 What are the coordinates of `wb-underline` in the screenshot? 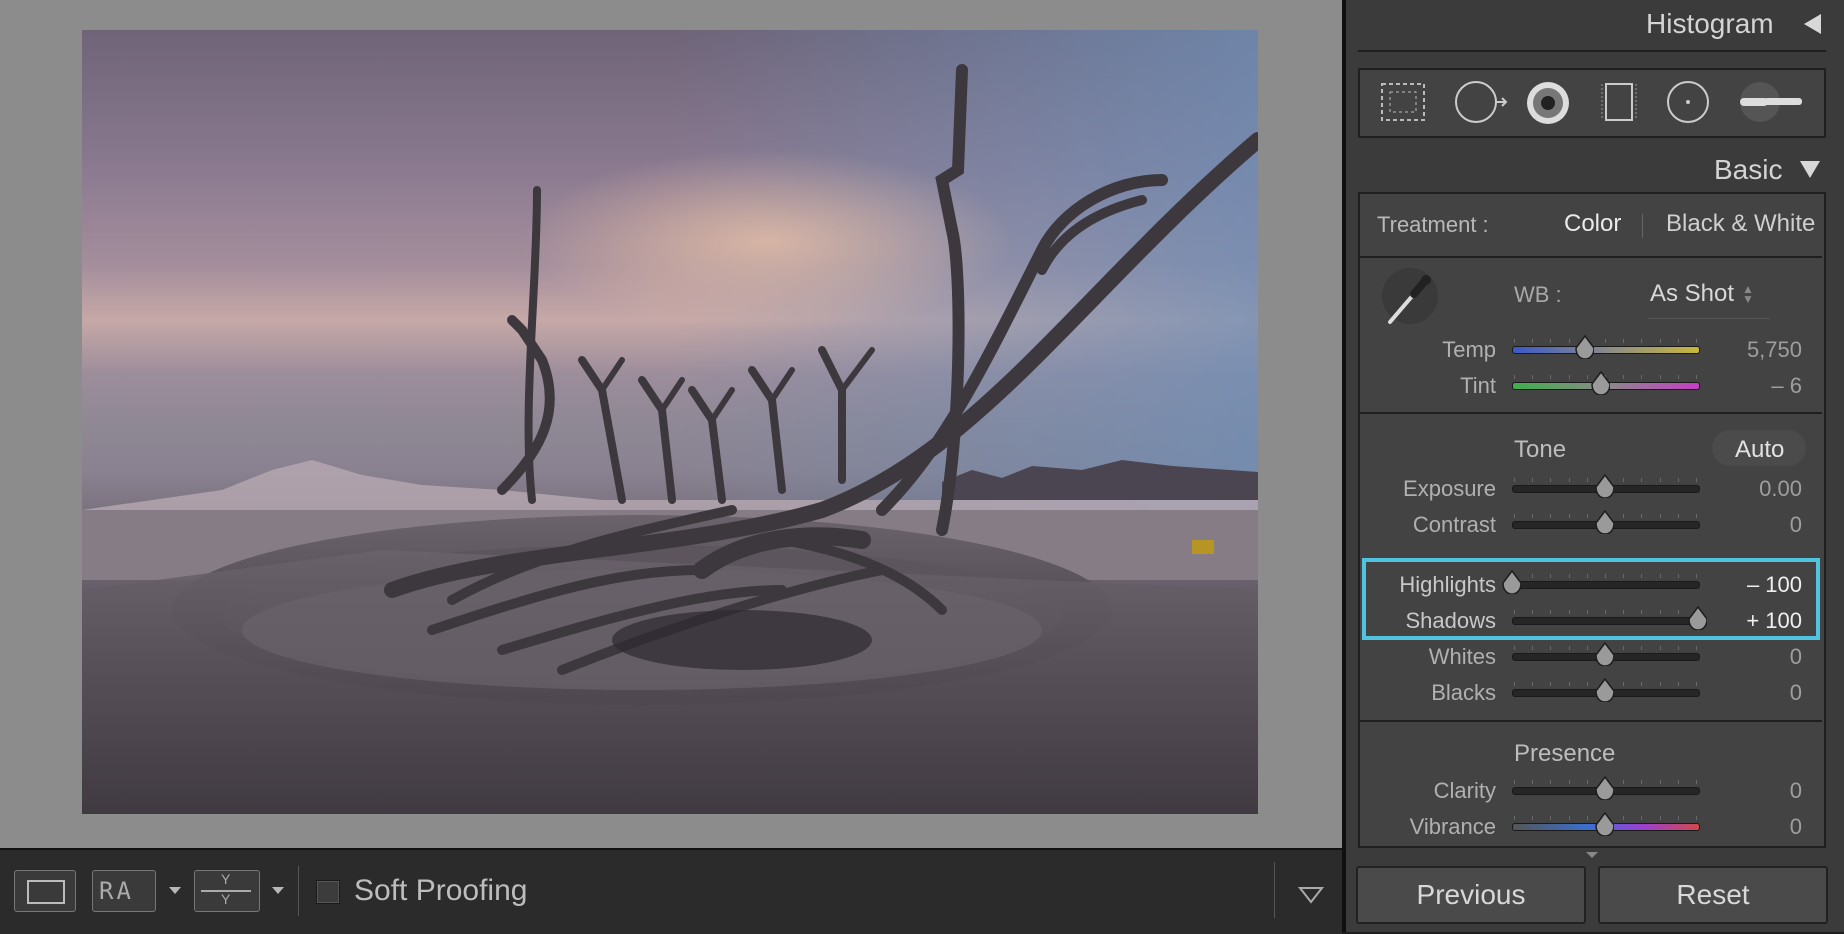 It's located at (1709, 318).